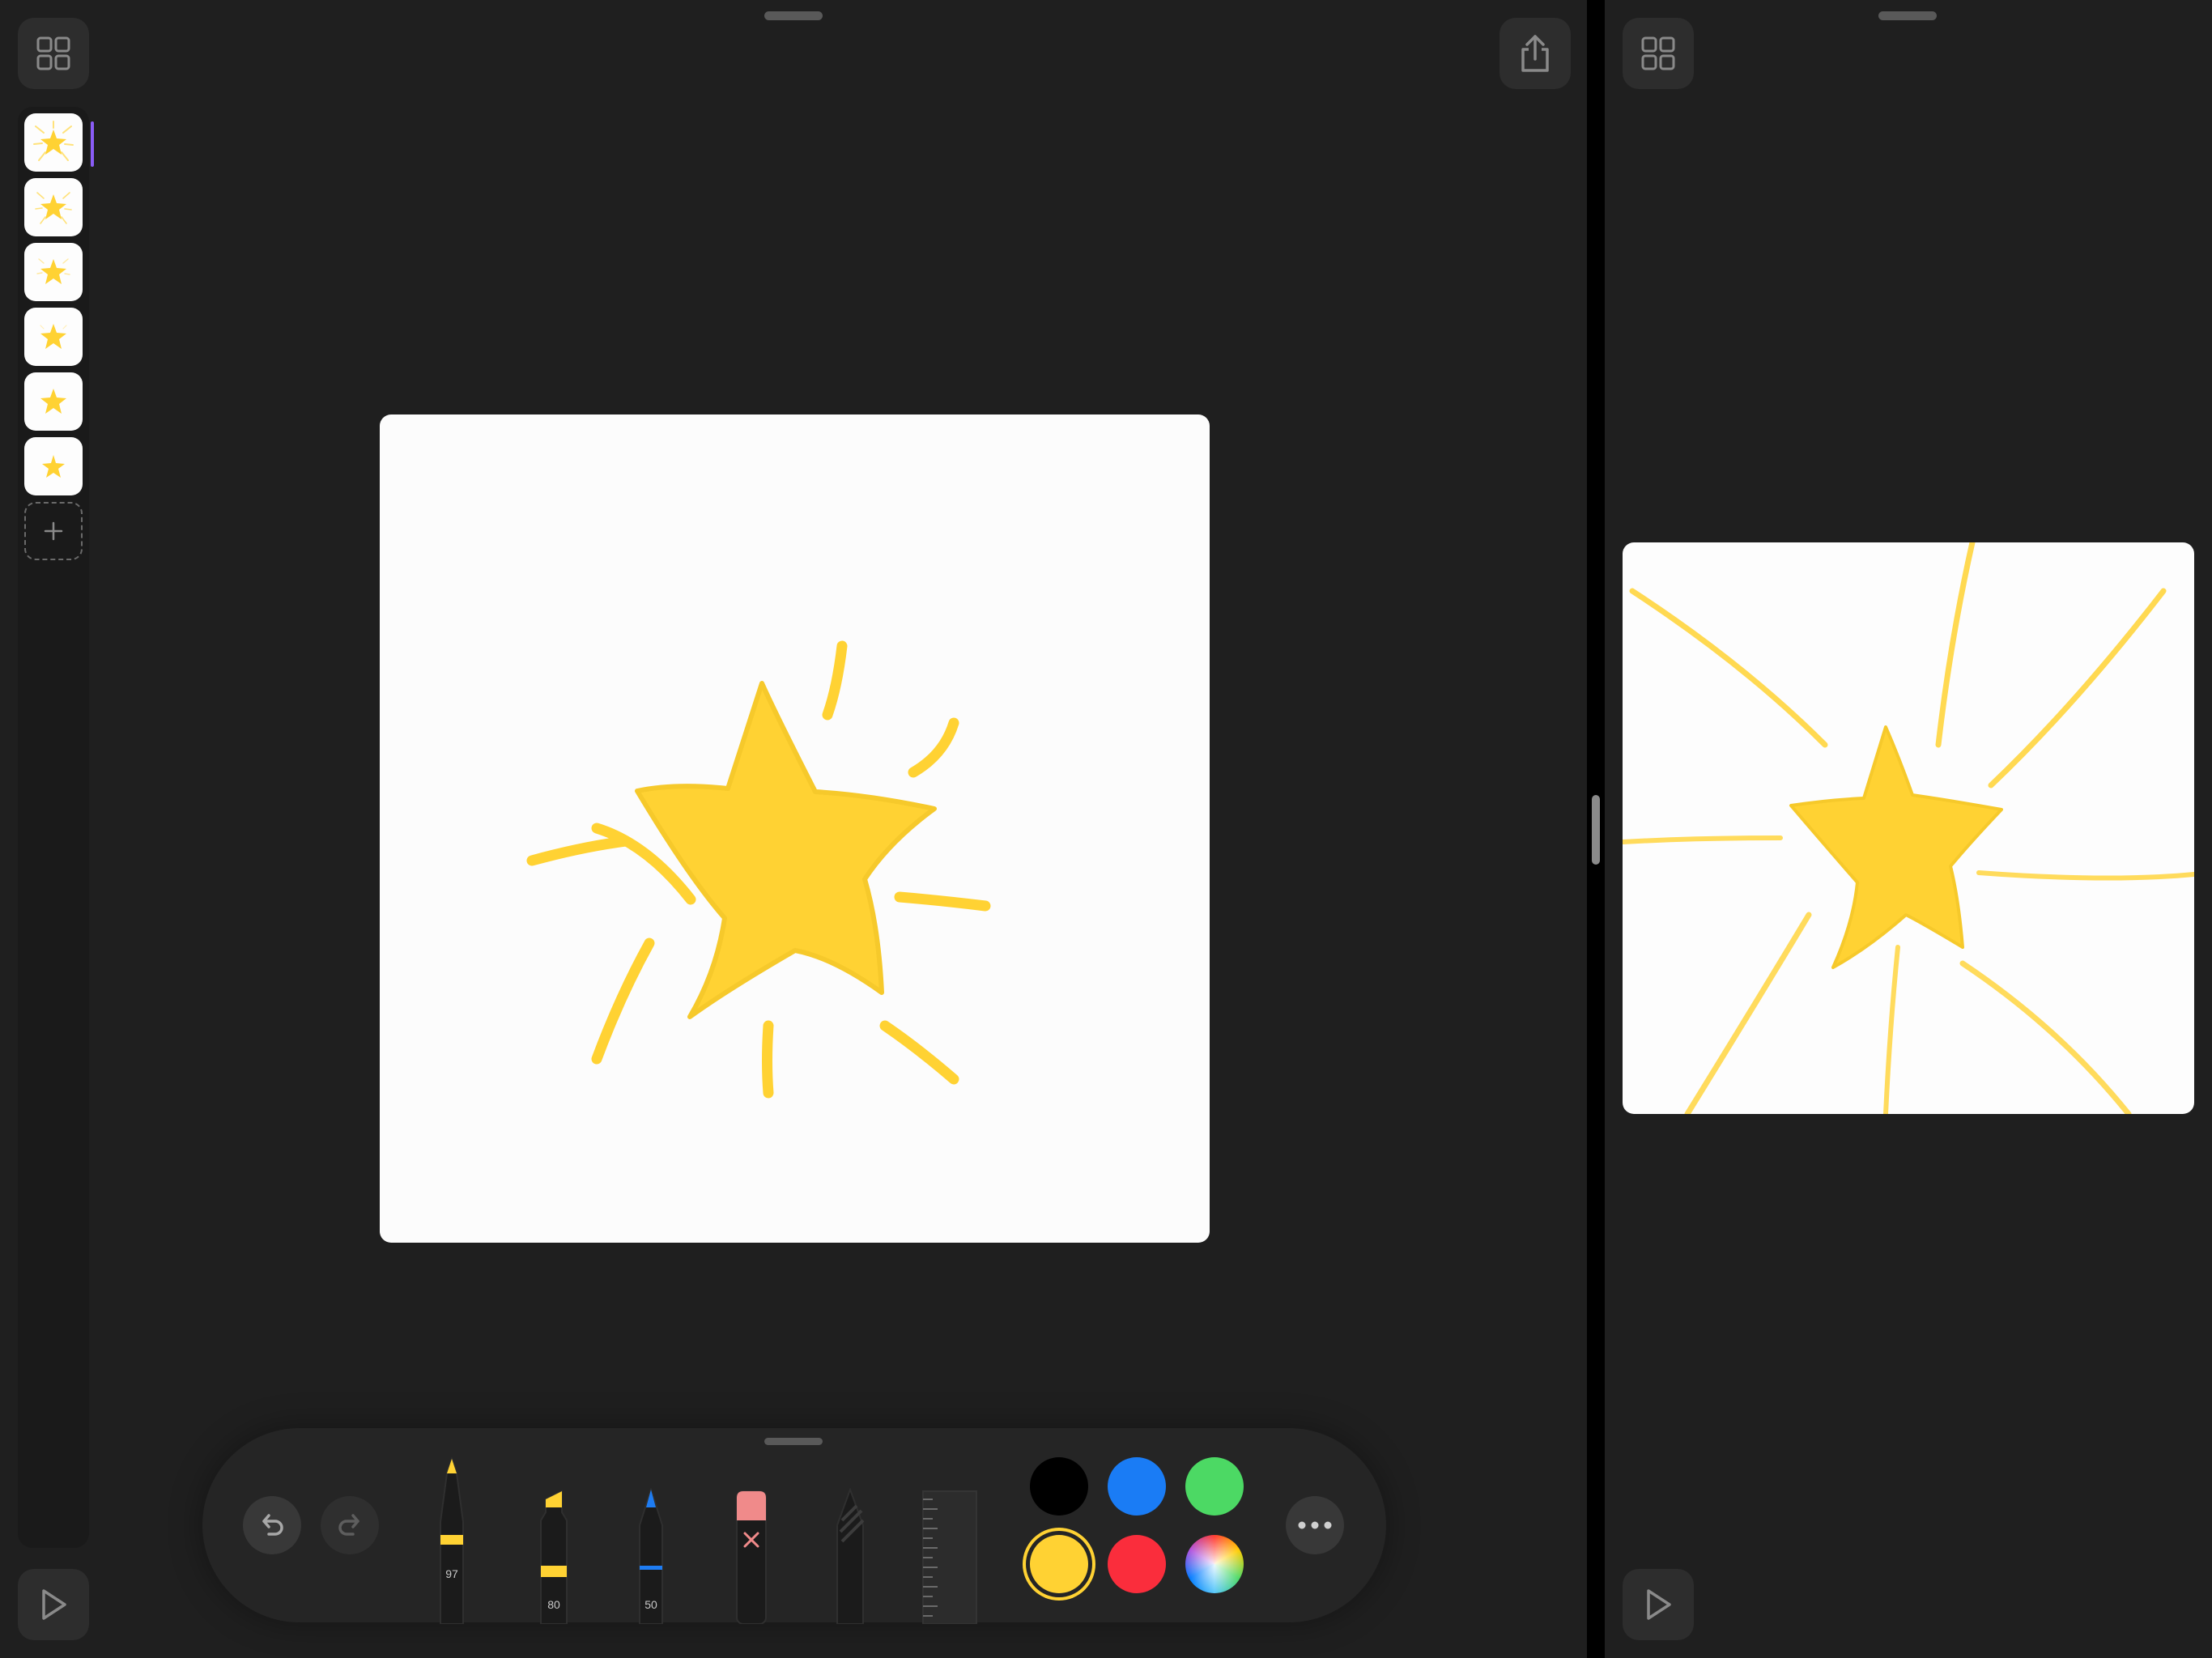 Image resolution: width=2212 pixels, height=1658 pixels. What do you see at coordinates (553, 1556) in the screenshot?
I see `marker-tool: 80` at bounding box center [553, 1556].